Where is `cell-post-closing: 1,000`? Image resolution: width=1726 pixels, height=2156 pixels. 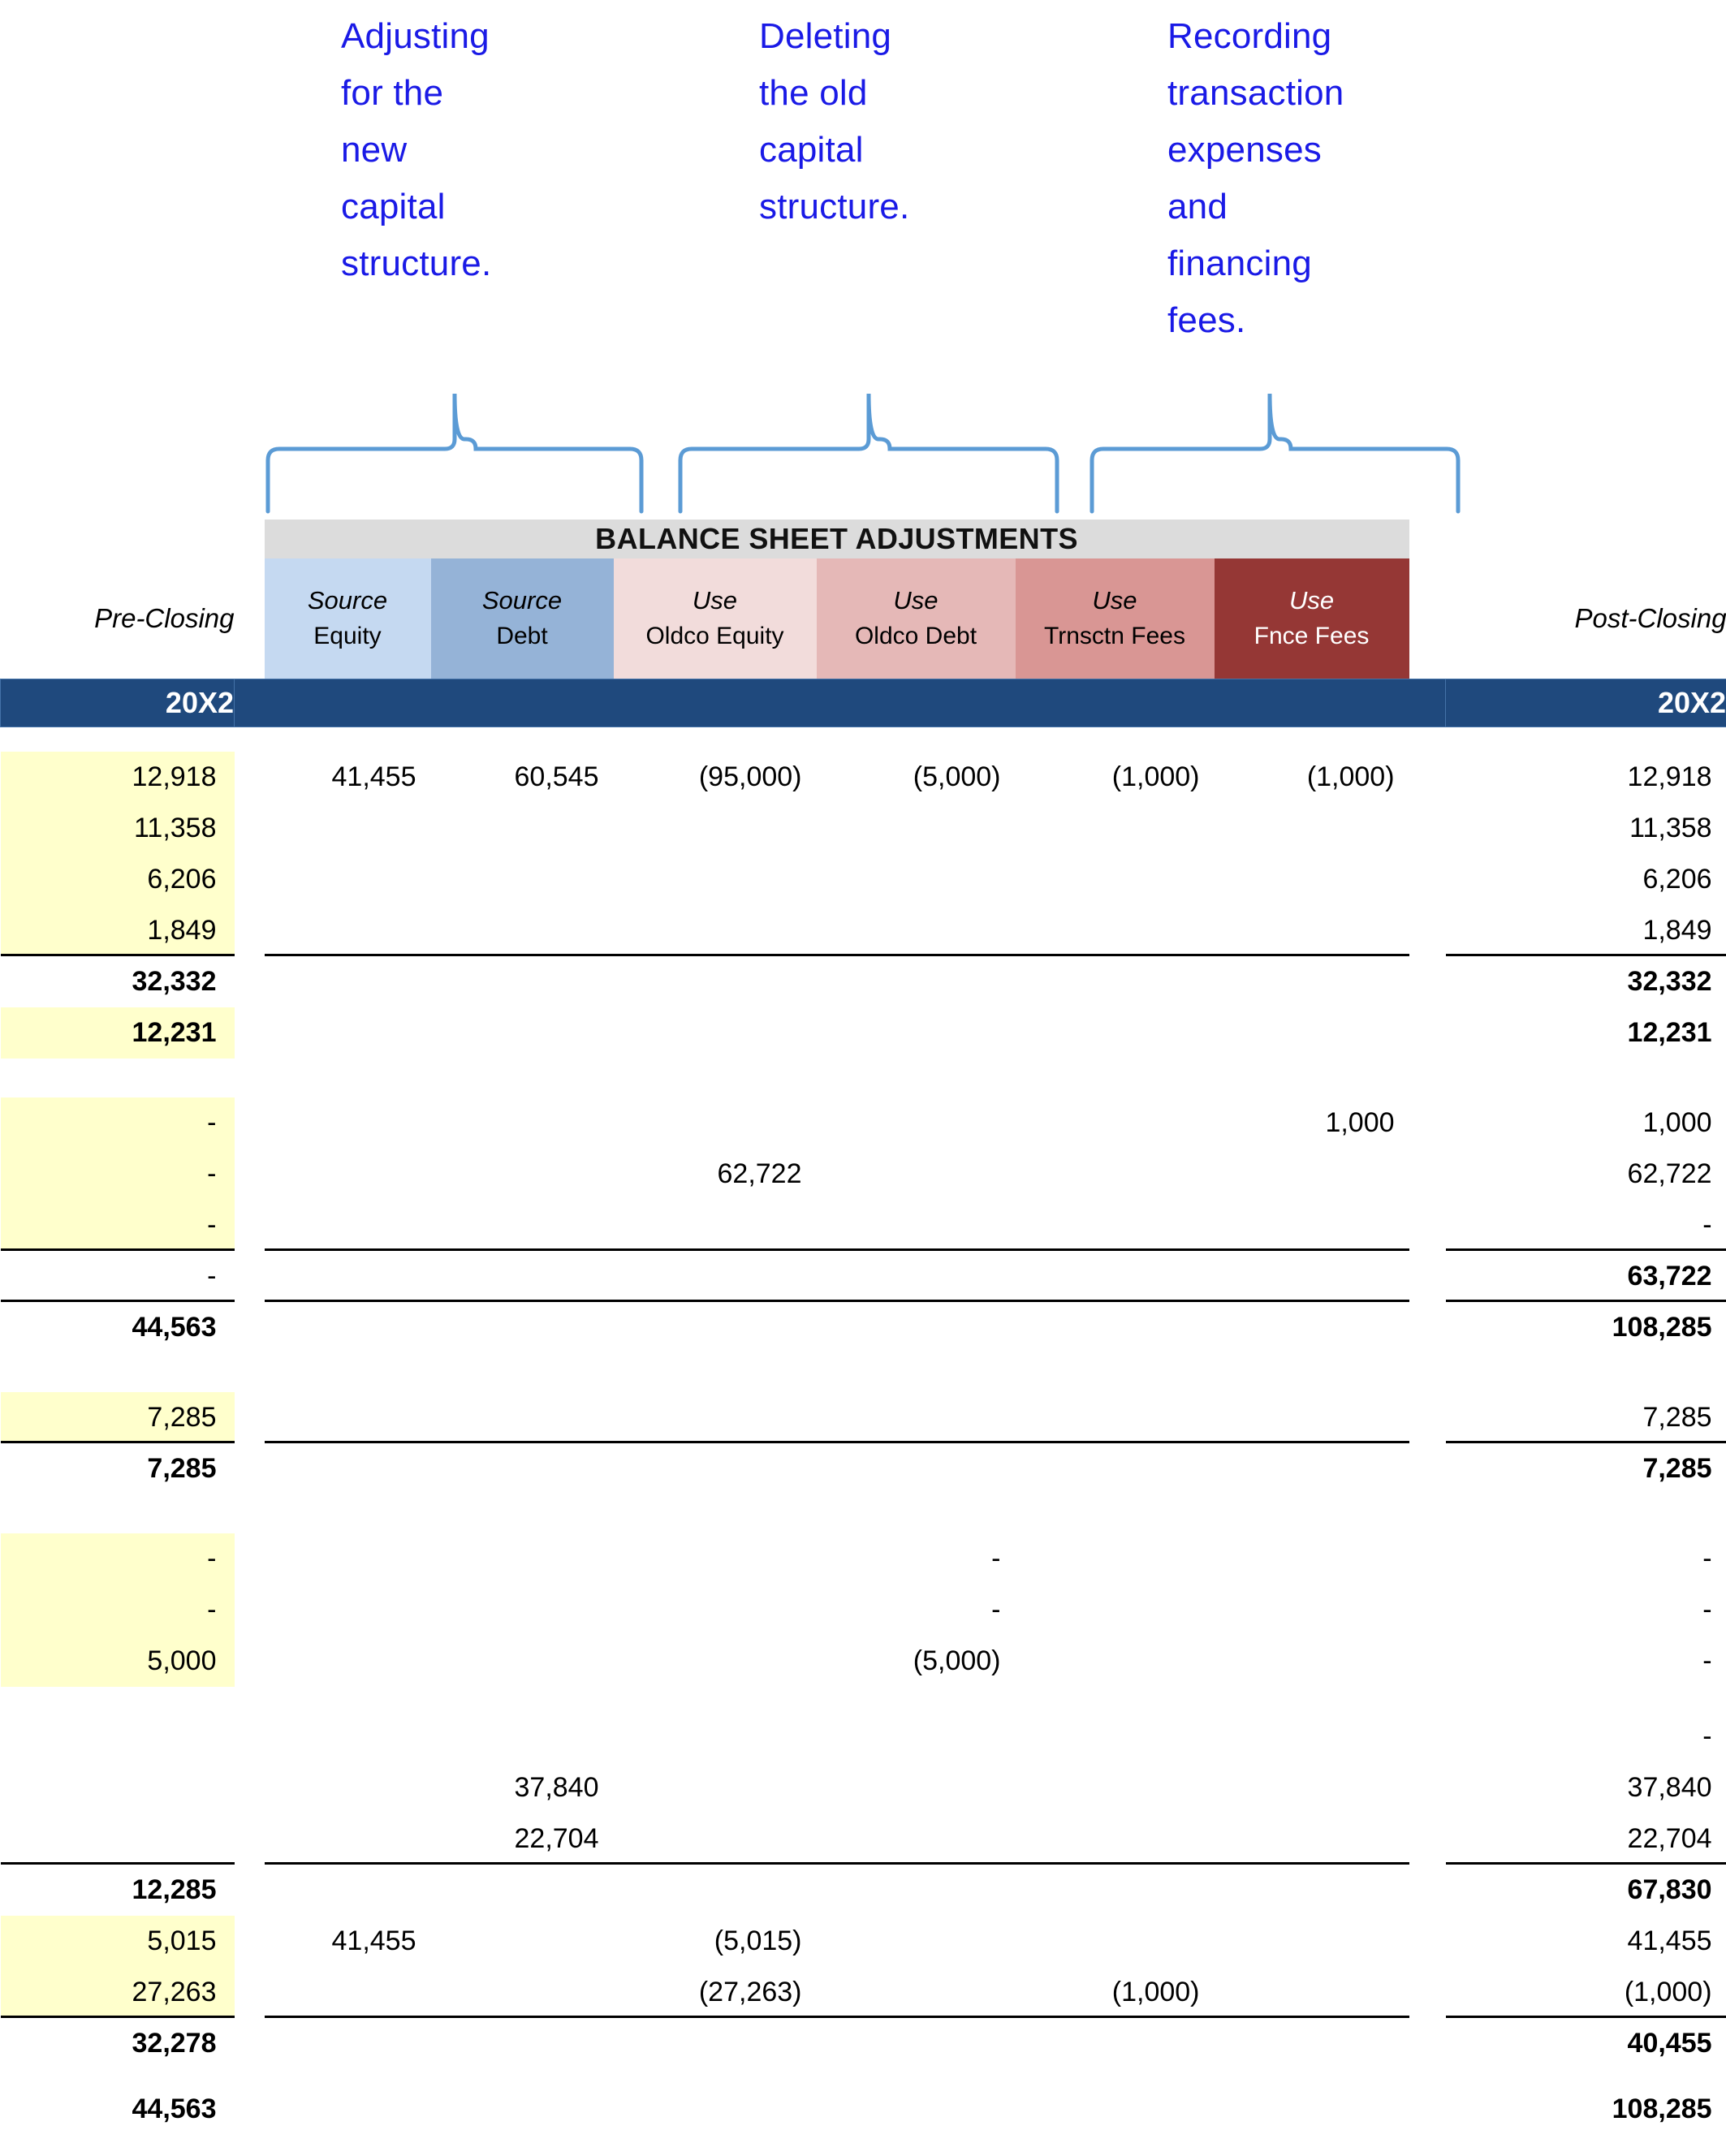 cell-post-closing: 1,000 is located at coordinates (1586, 1123).